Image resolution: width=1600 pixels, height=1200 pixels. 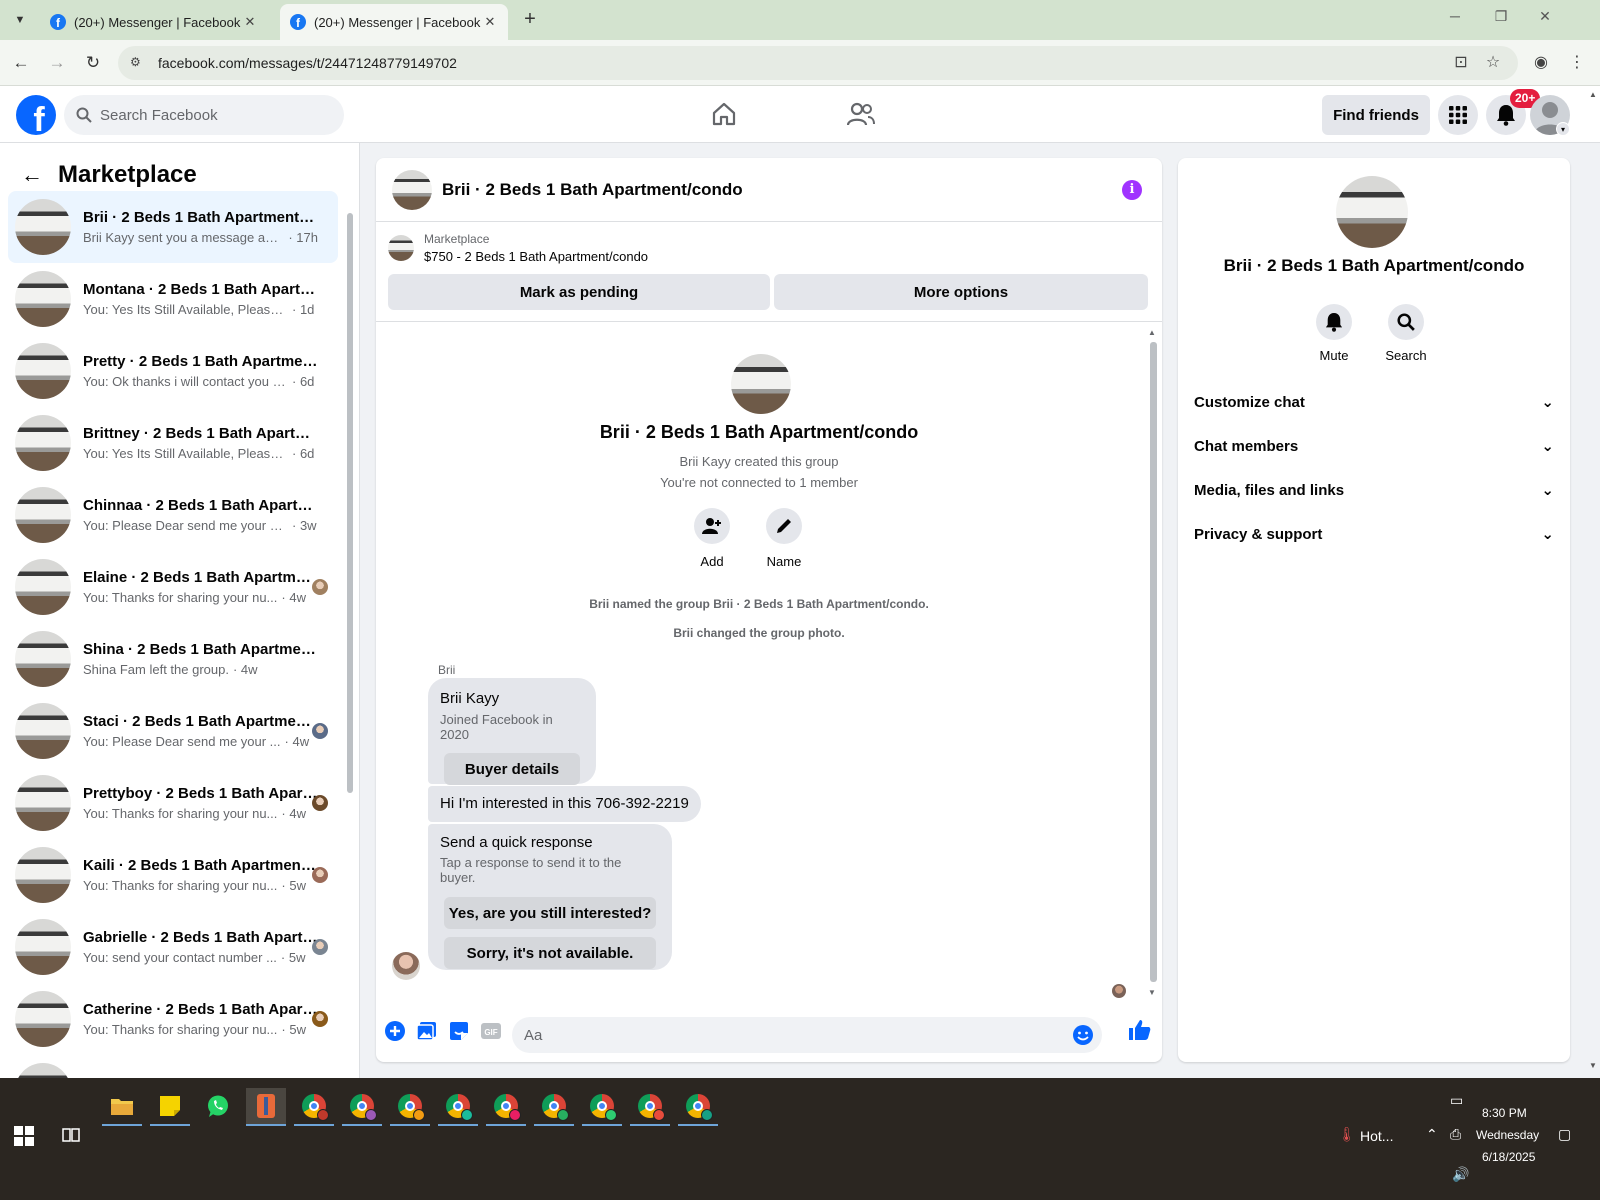 What do you see at coordinates (210, 115) in the screenshot?
I see `search-input` at bounding box center [210, 115].